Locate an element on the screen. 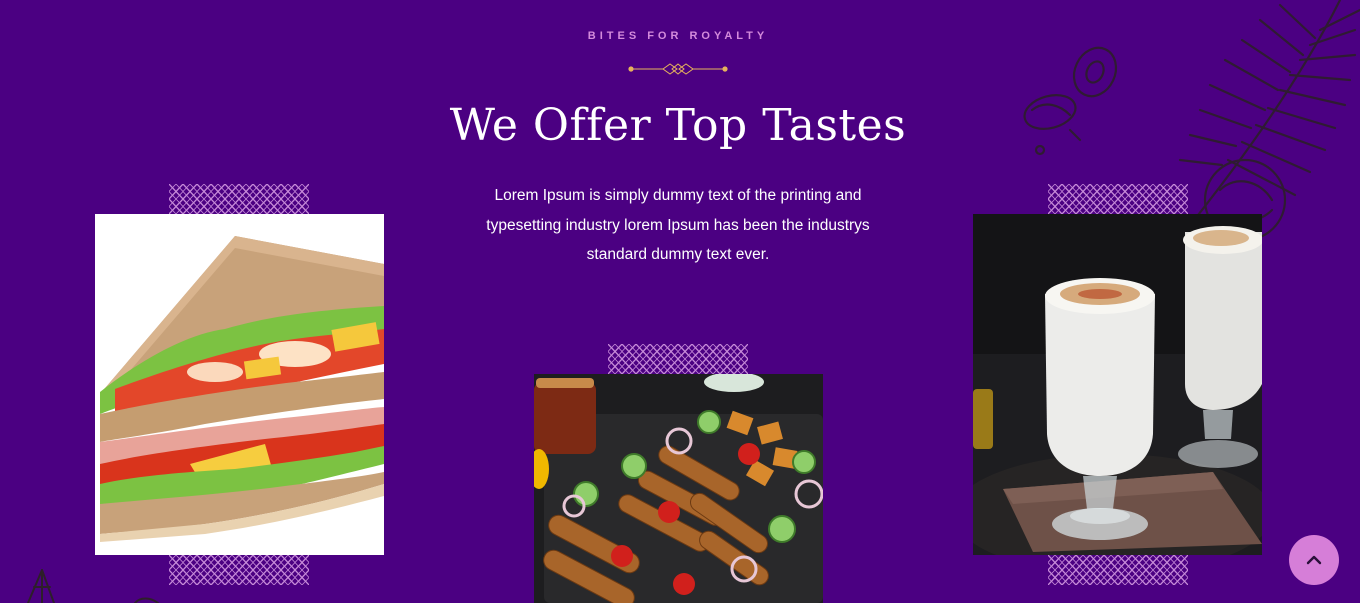 This screenshot has height=603, width=1360. section-title: We Offer Top Tastes is located at coordinates (678, 125).